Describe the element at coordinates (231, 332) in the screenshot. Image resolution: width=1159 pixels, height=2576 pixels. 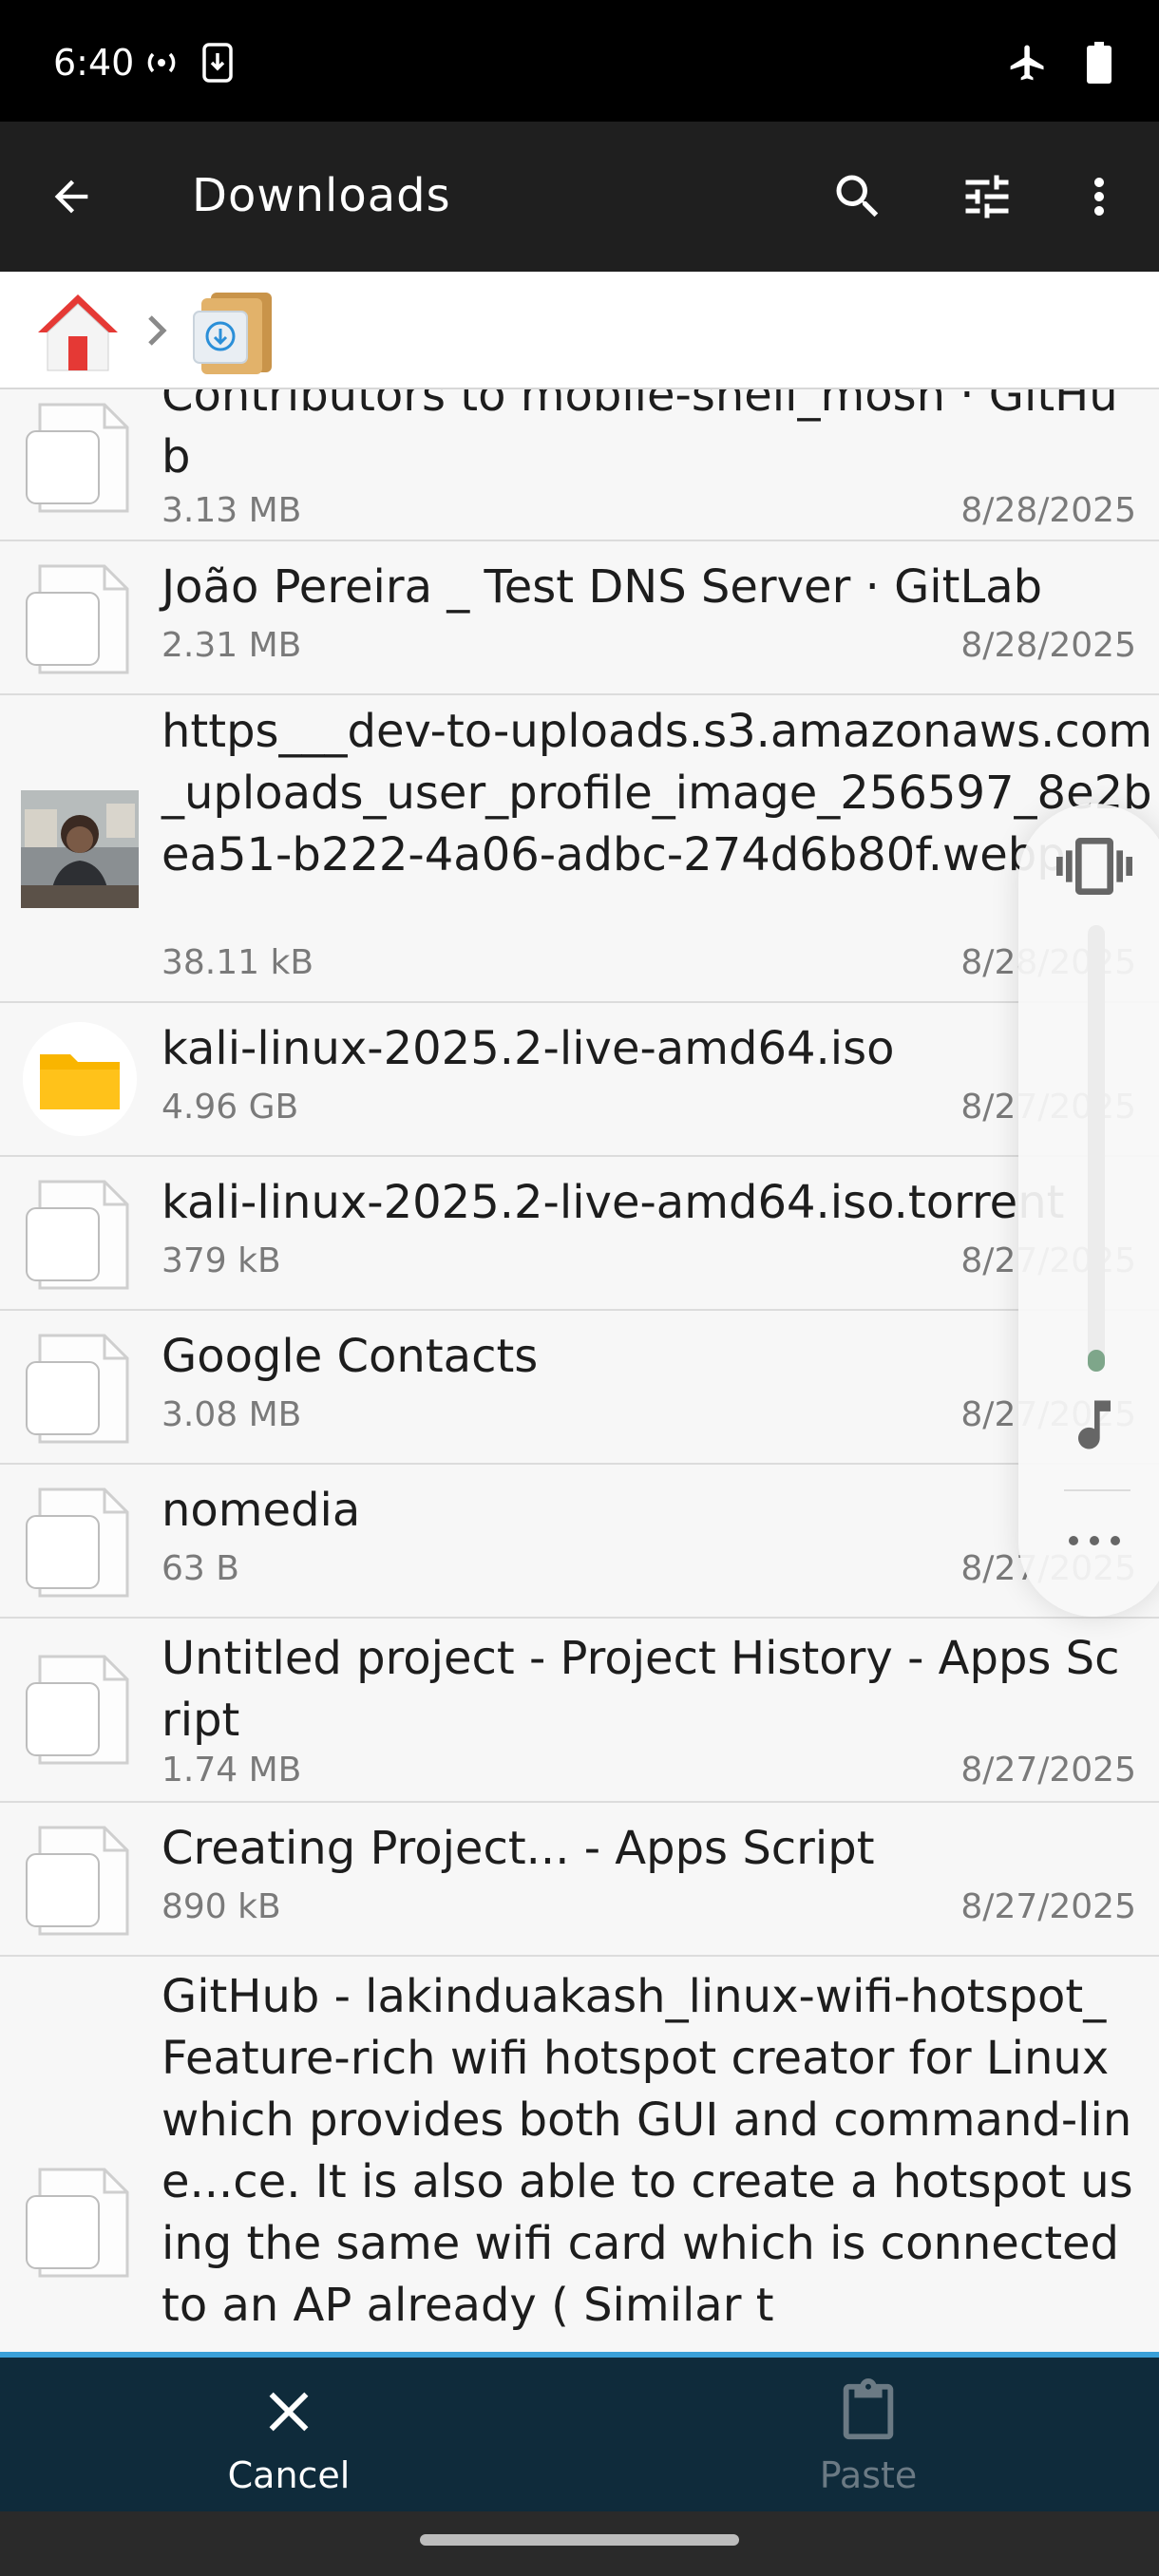
I see `downloads-folder-icon` at that location.